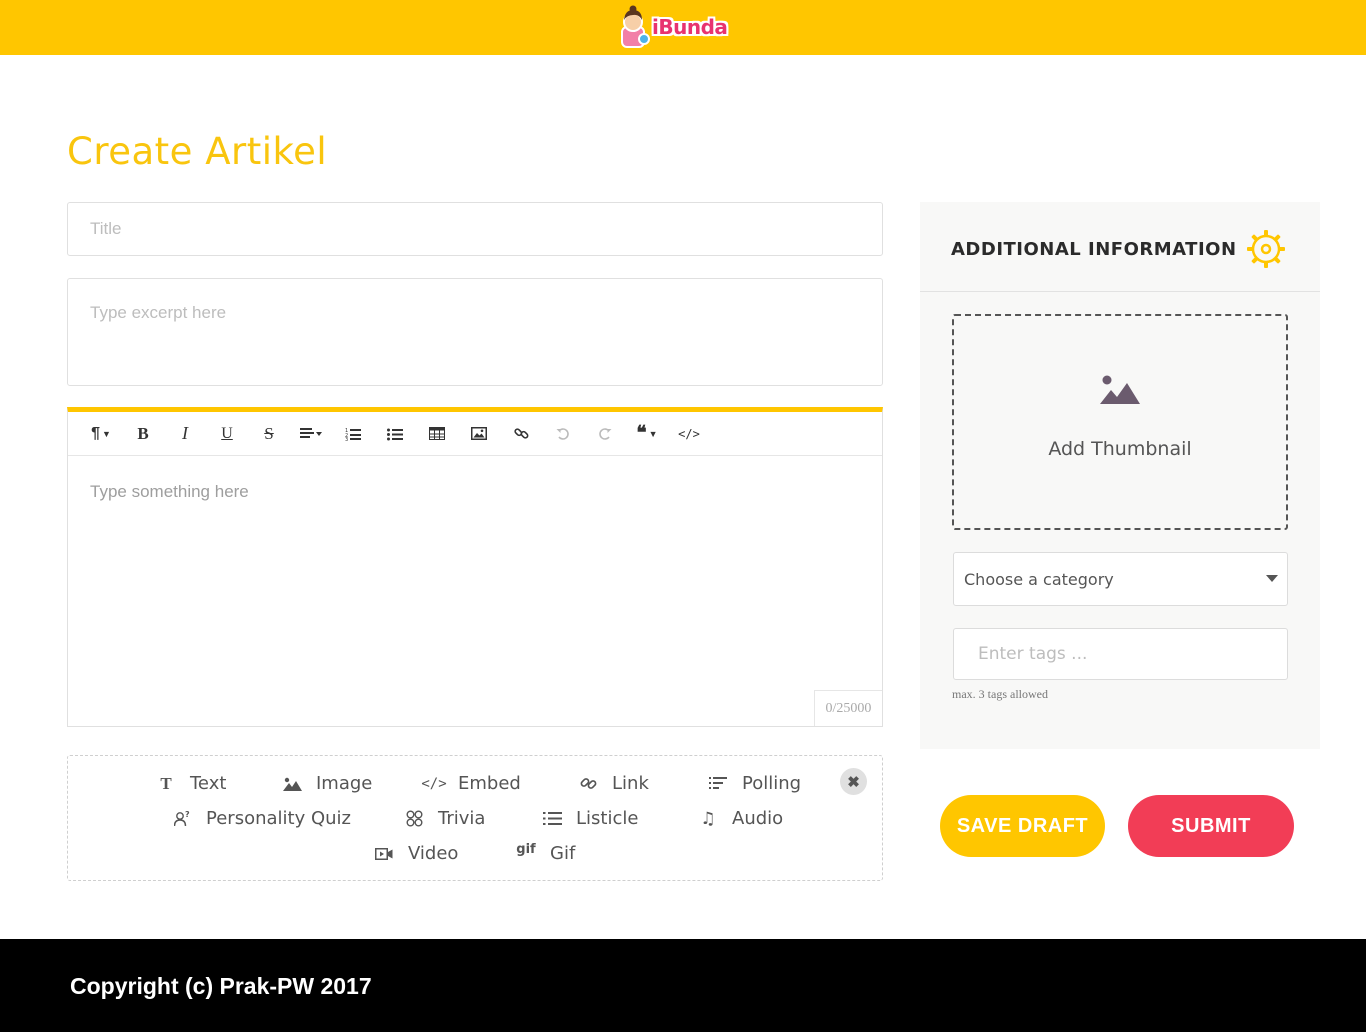 The image size is (1366, 1032). What do you see at coordinates (1266, 249) in the screenshot?
I see `gear-icon` at bounding box center [1266, 249].